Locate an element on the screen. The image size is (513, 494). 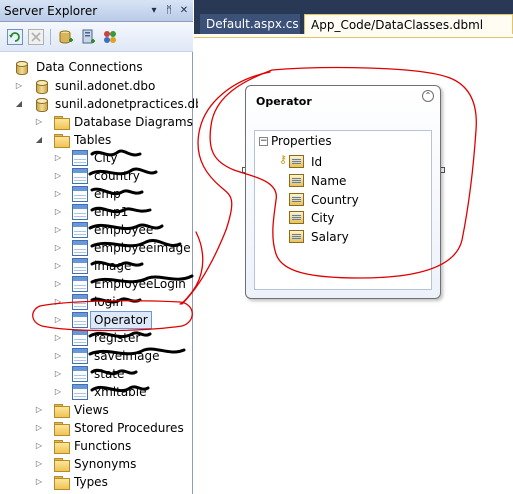
table-label: state is located at coordinates (109, 374).